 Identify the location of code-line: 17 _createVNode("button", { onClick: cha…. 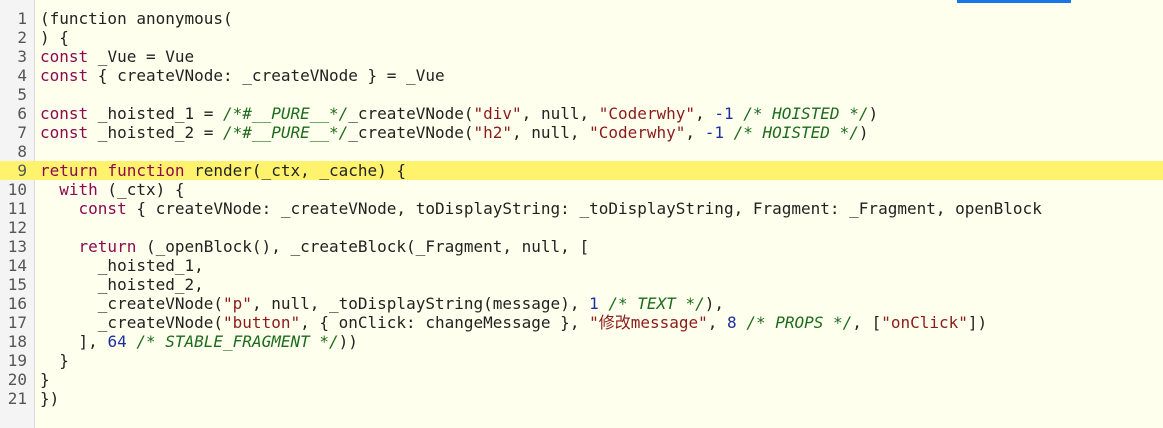
(581, 322).